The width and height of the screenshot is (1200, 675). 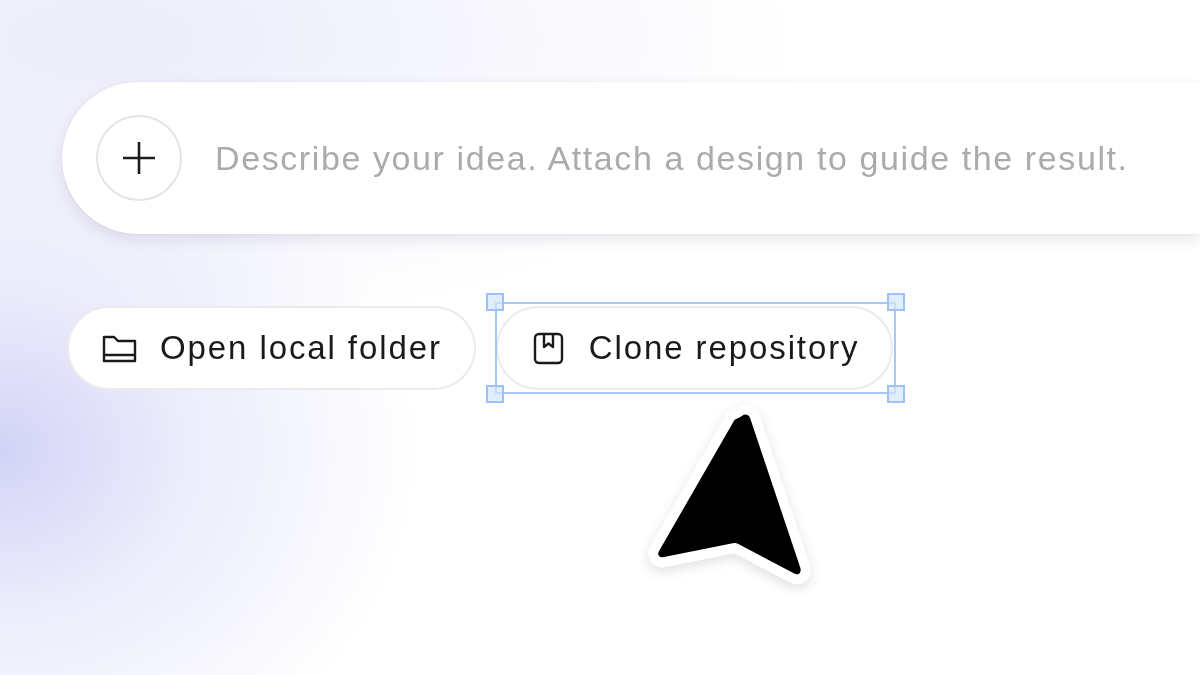 I want to click on action-button: Clone repository, so click(x=694, y=348).